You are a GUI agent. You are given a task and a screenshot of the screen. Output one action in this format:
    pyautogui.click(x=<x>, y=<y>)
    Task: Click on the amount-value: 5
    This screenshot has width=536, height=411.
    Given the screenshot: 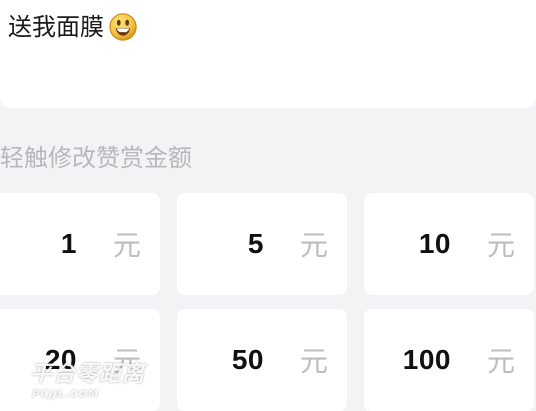 What is the action you would take?
    pyautogui.click(x=255, y=243)
    